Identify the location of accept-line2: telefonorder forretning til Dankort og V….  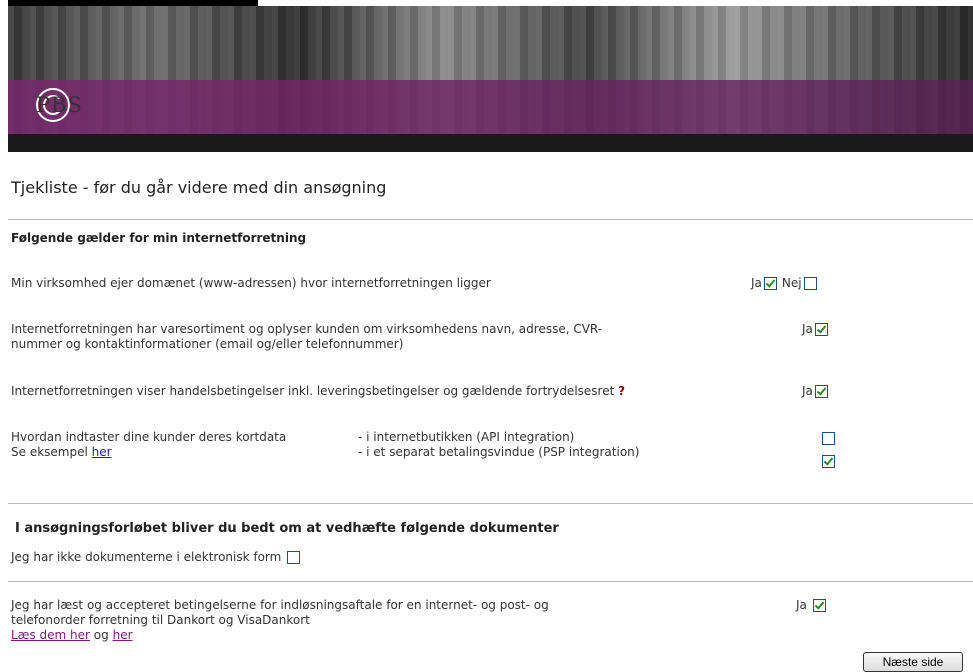
(160, 620).